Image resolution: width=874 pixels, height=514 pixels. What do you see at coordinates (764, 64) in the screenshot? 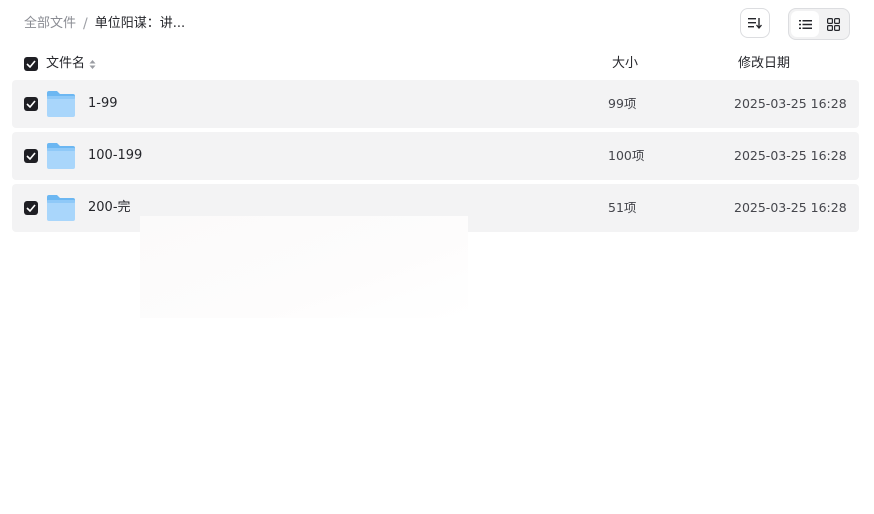
I see `date-column-header: 修改日期` at bounding box center [764, 64].